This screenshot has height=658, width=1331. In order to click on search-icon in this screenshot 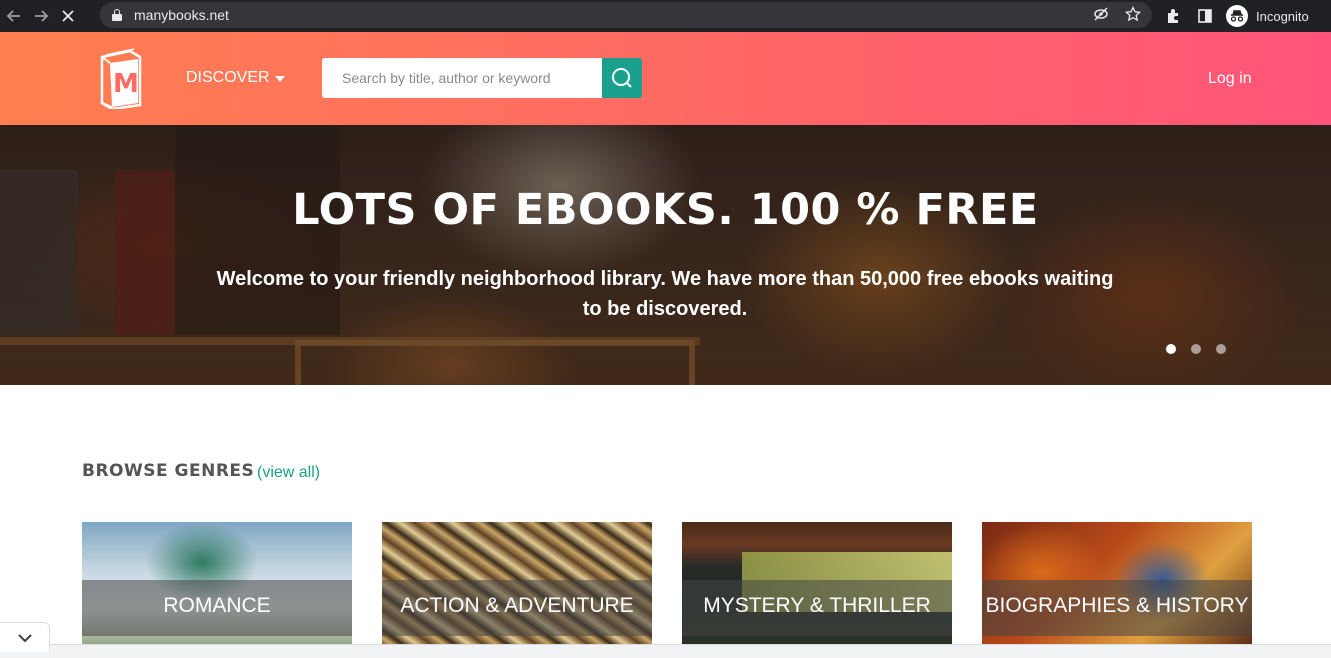, I will do `click(622, 78)`.